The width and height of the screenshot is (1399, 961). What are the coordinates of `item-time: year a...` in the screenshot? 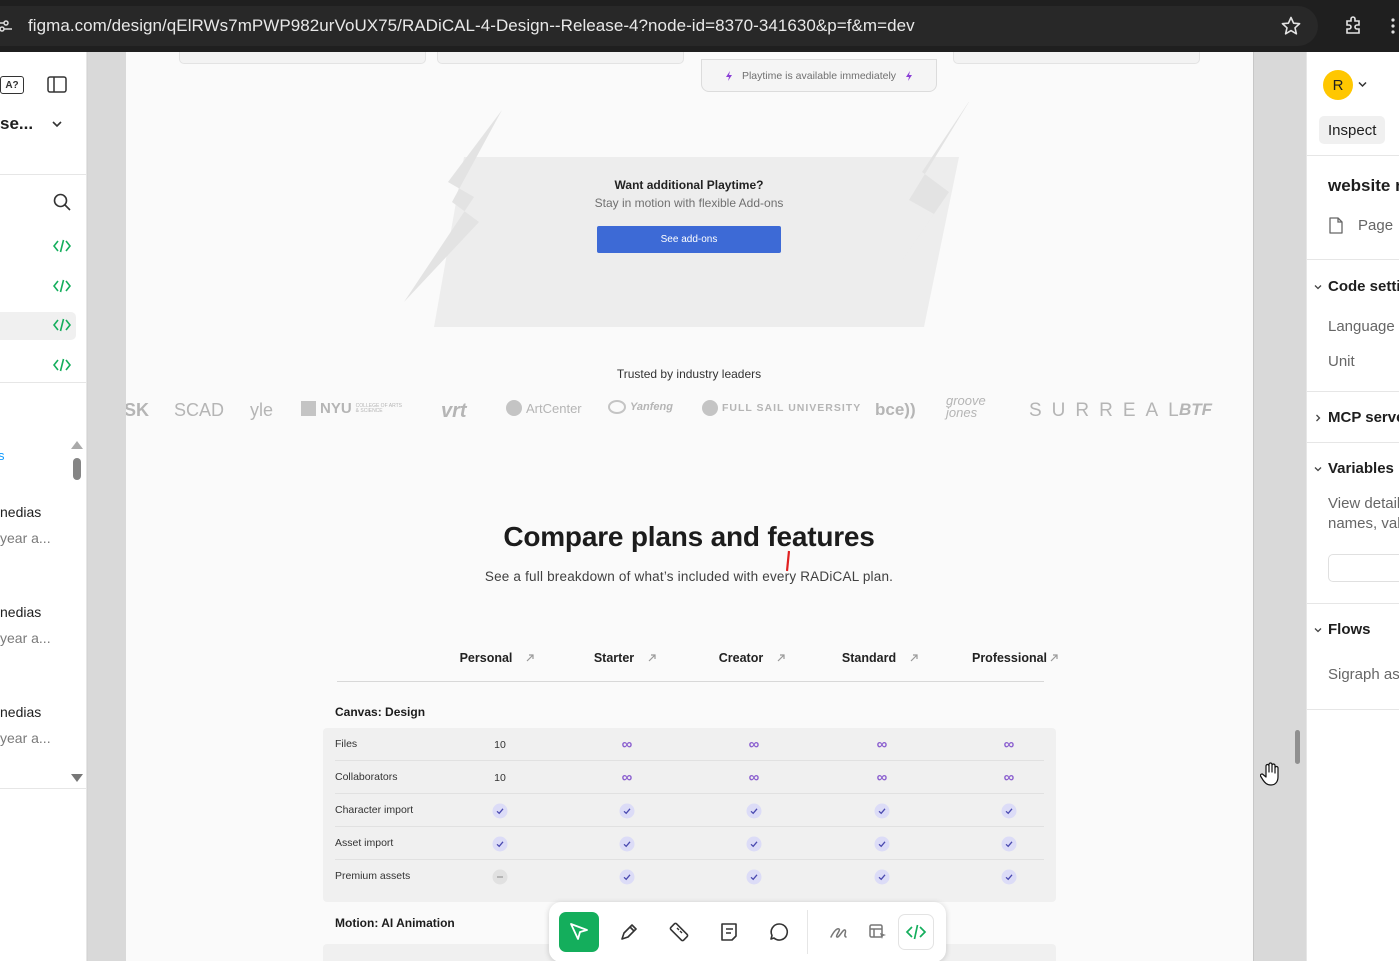 It's located at (25, 738).